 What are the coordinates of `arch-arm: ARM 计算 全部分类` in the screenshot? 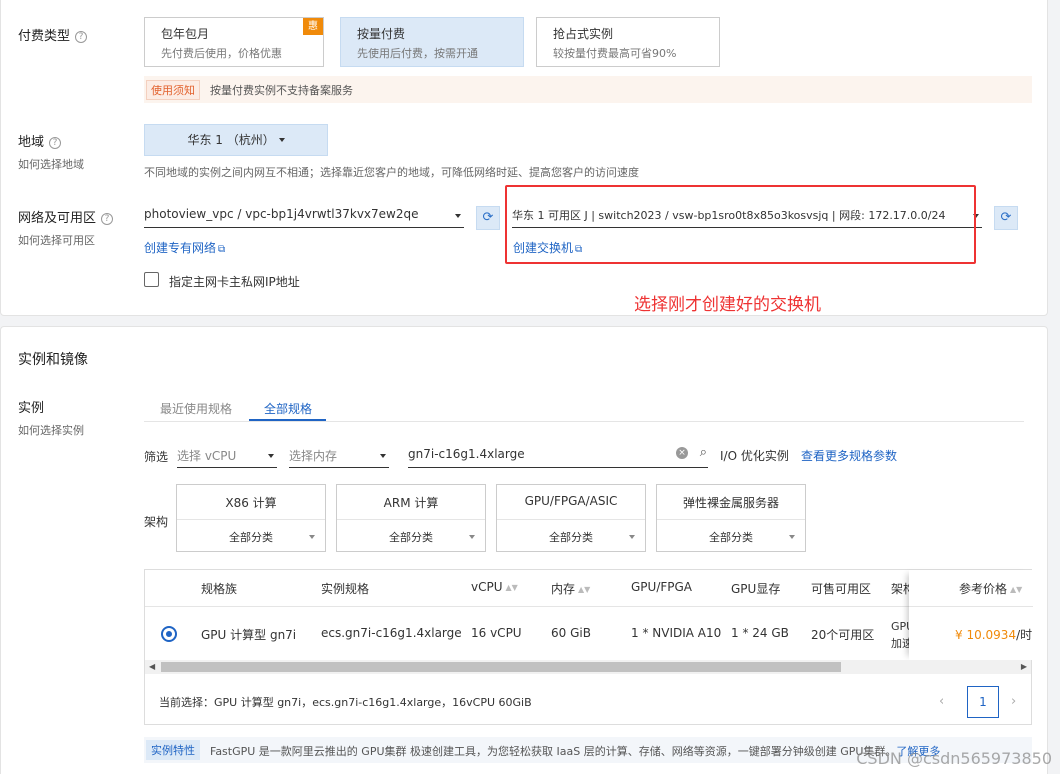 It's located at (411, 518).